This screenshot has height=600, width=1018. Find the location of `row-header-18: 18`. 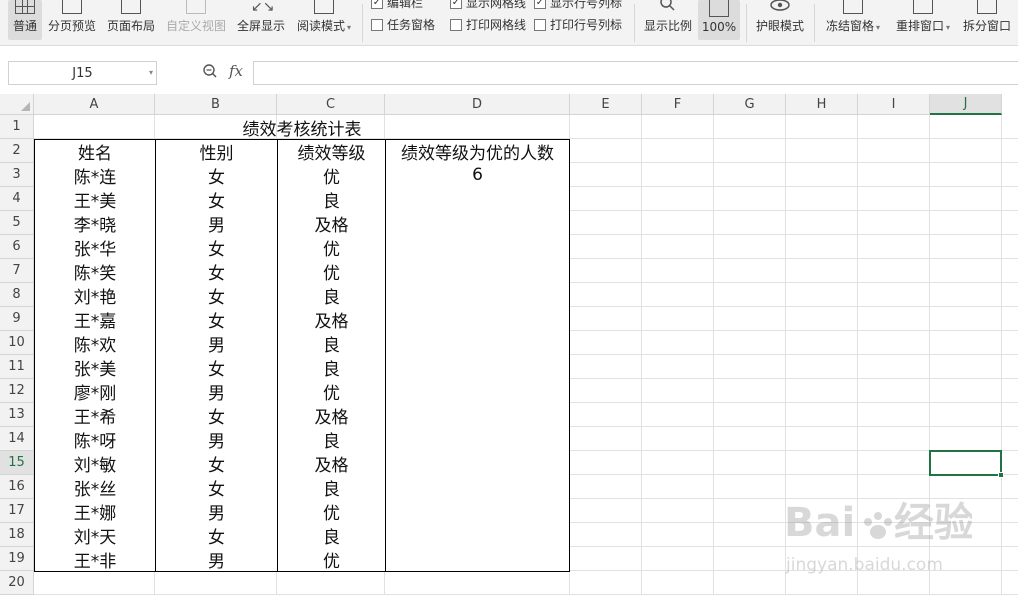

row-header-18: 18 is located at coordinates (17, 535).